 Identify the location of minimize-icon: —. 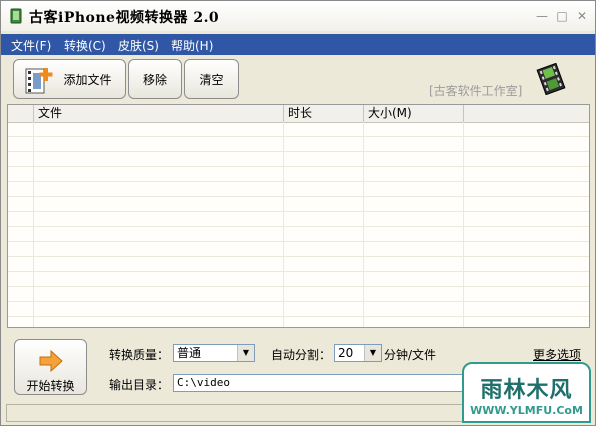
(542, 16).